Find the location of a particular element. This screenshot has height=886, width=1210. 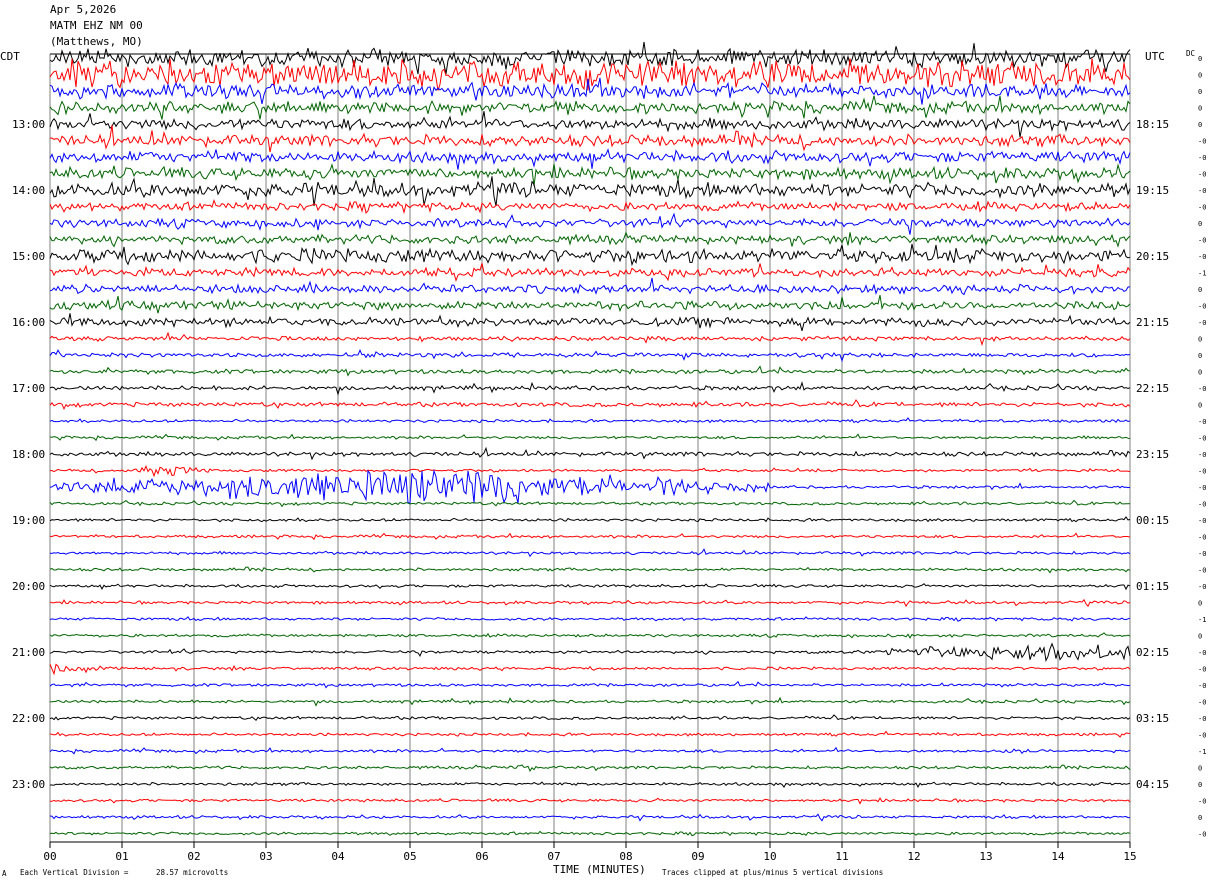

dc-offset-row-24: -0 is located at coordinates (1202, 455).